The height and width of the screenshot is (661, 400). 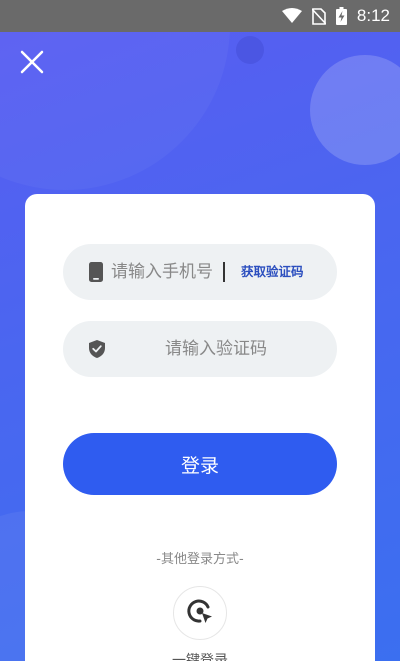 What do you see at coordinates (200, 464) in the screenshot?
I see `login-button: 登录` at bounding box center [200, 464].